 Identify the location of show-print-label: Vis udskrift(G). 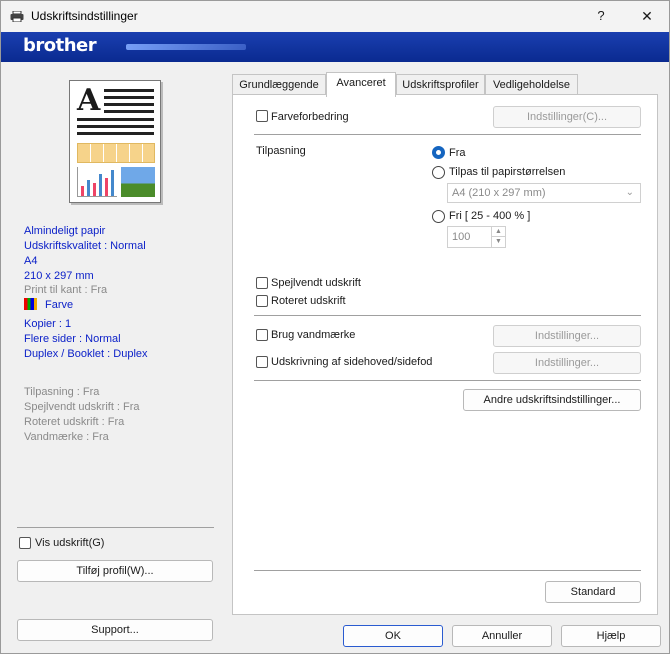
(70, 543).